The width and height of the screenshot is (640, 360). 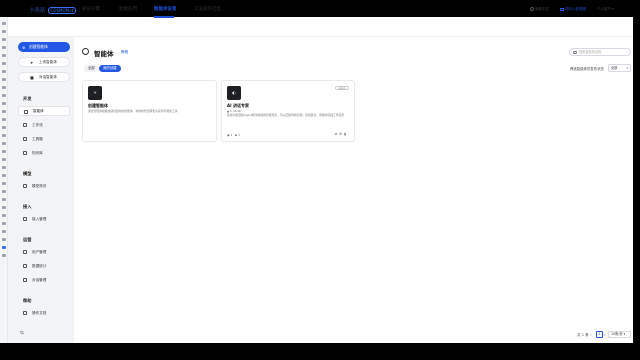 I want to click on message-icon, so click(x=25, y=280).